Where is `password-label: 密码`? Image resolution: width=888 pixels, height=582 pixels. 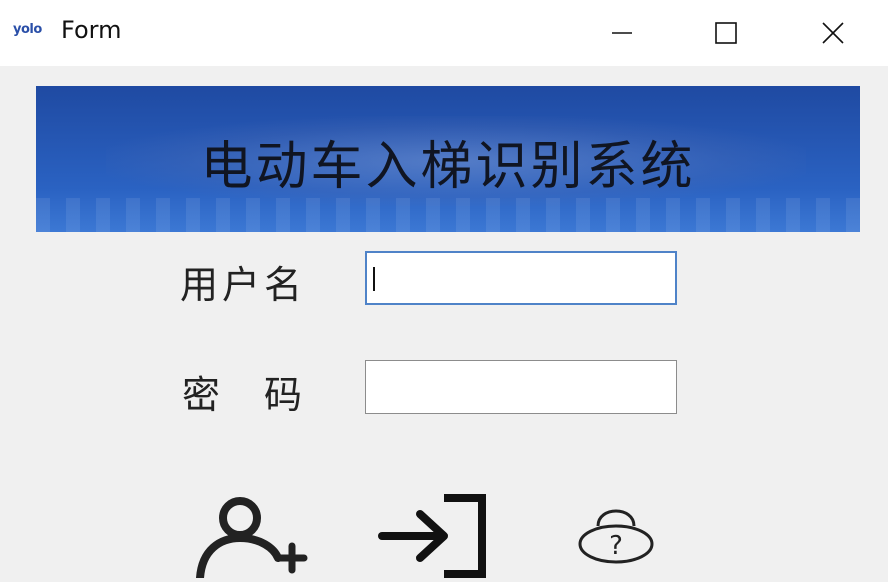
password-label: 密码 is located at coordinates (264, 395).